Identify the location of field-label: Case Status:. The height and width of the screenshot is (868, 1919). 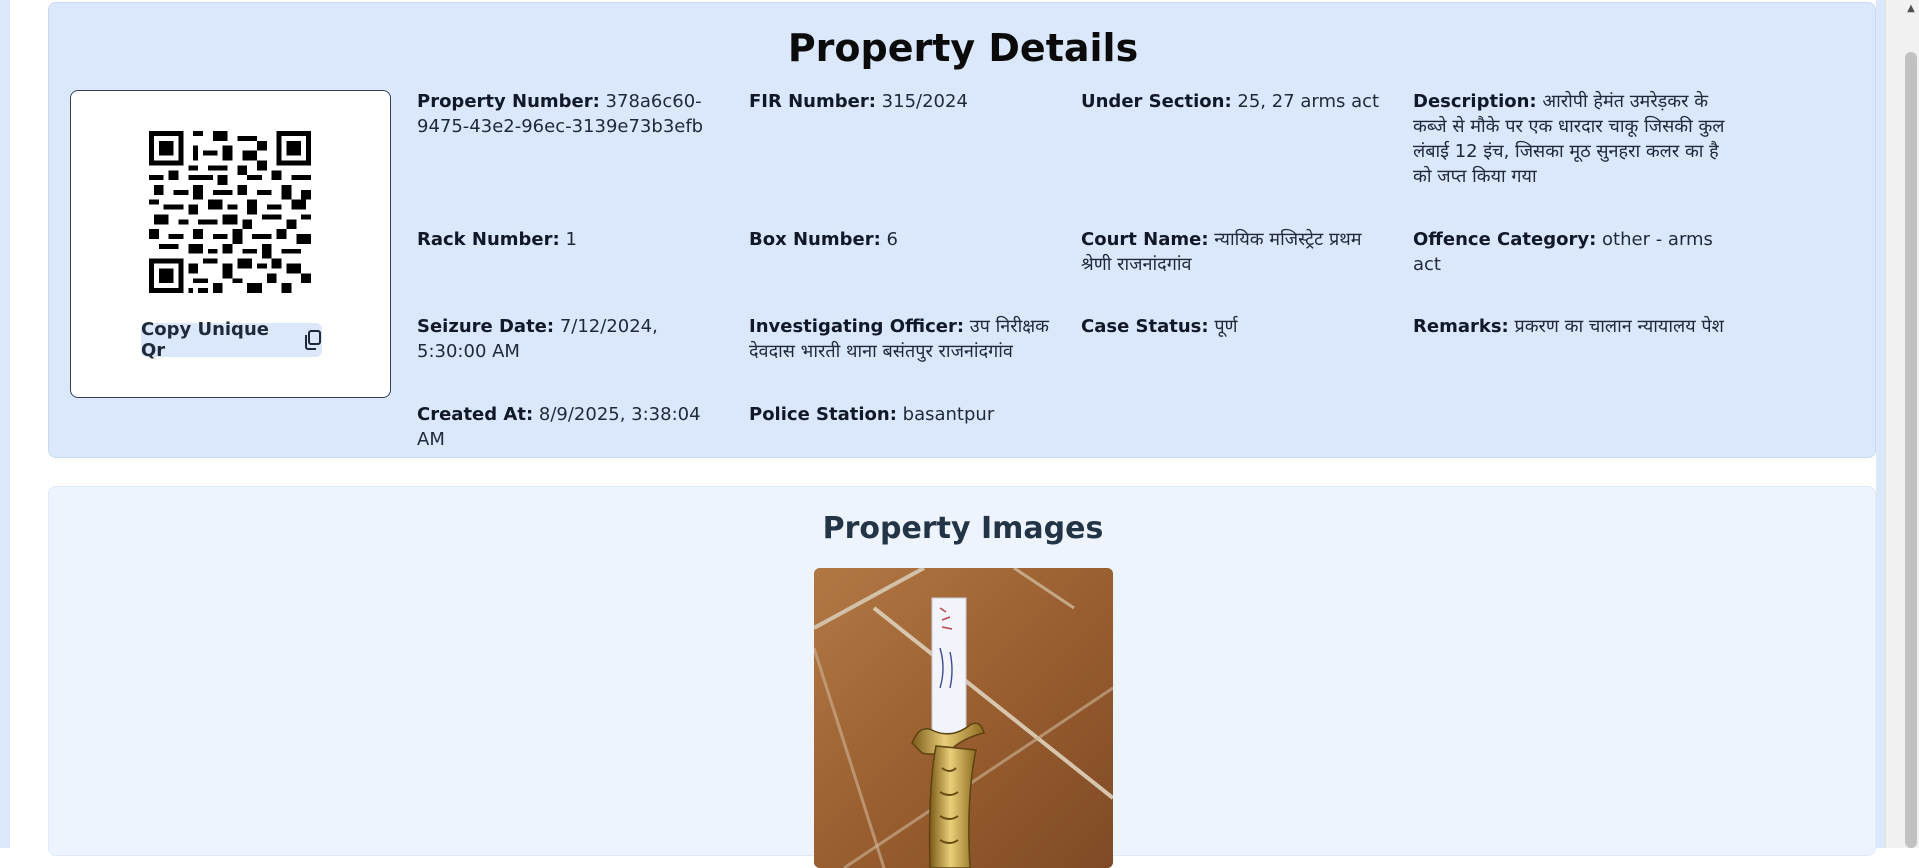
(1145, 326).